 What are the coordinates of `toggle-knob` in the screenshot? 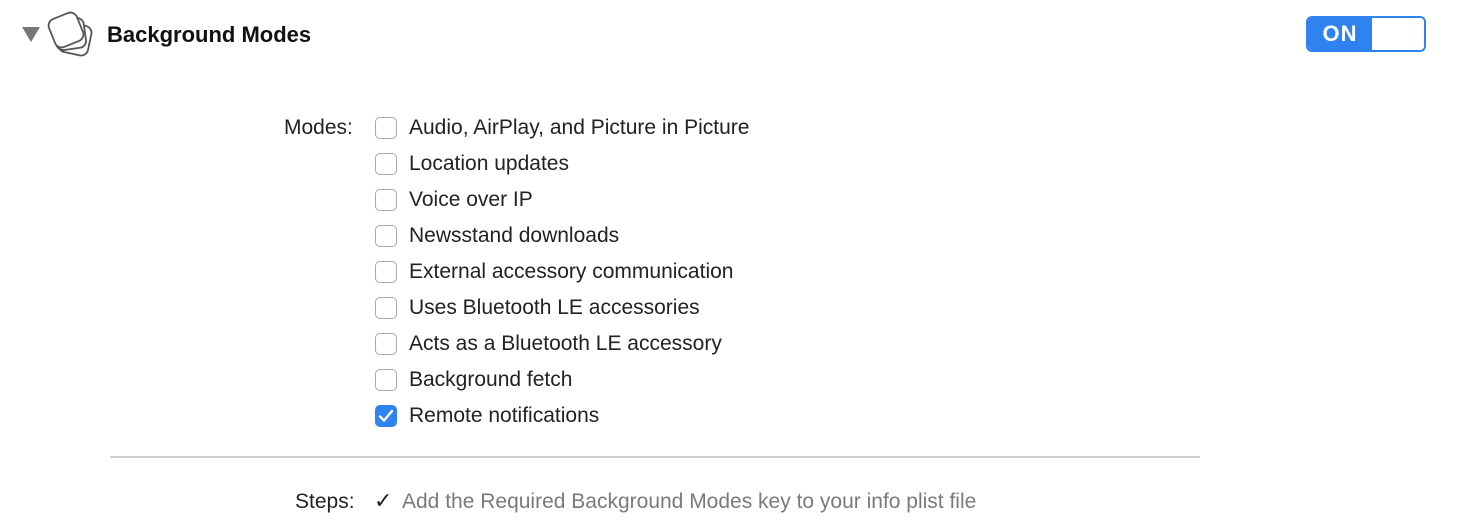 It's located at (1398, 34).